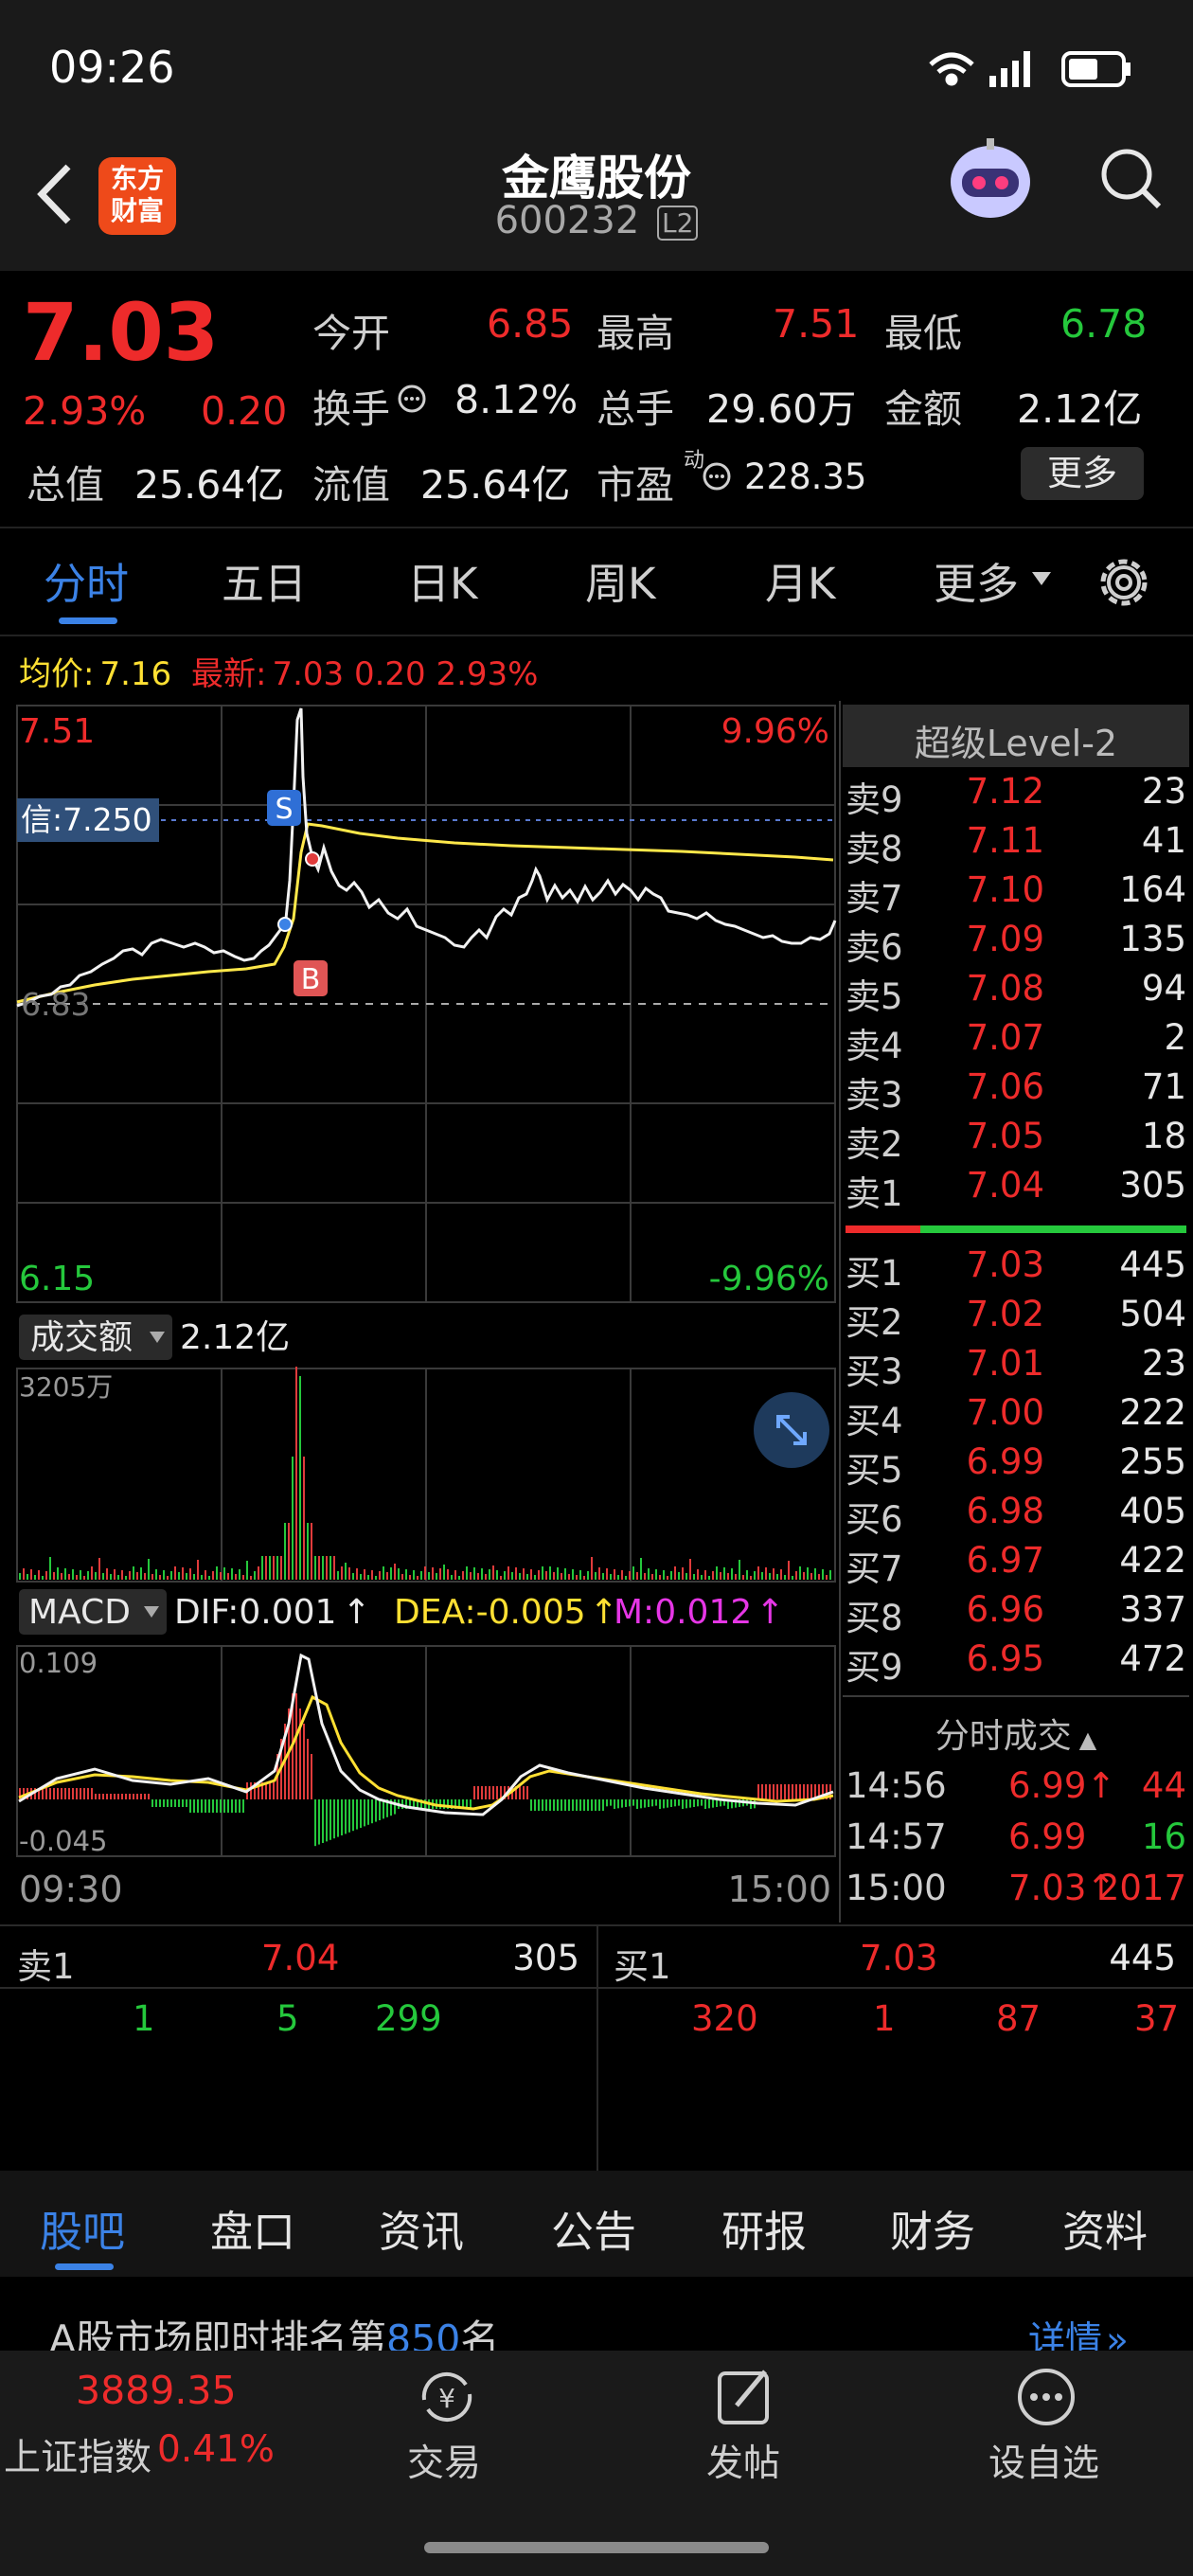  Describe the element at coordinates (1082, 473) in the screenshot. I see `more-button: 更多` at that location.